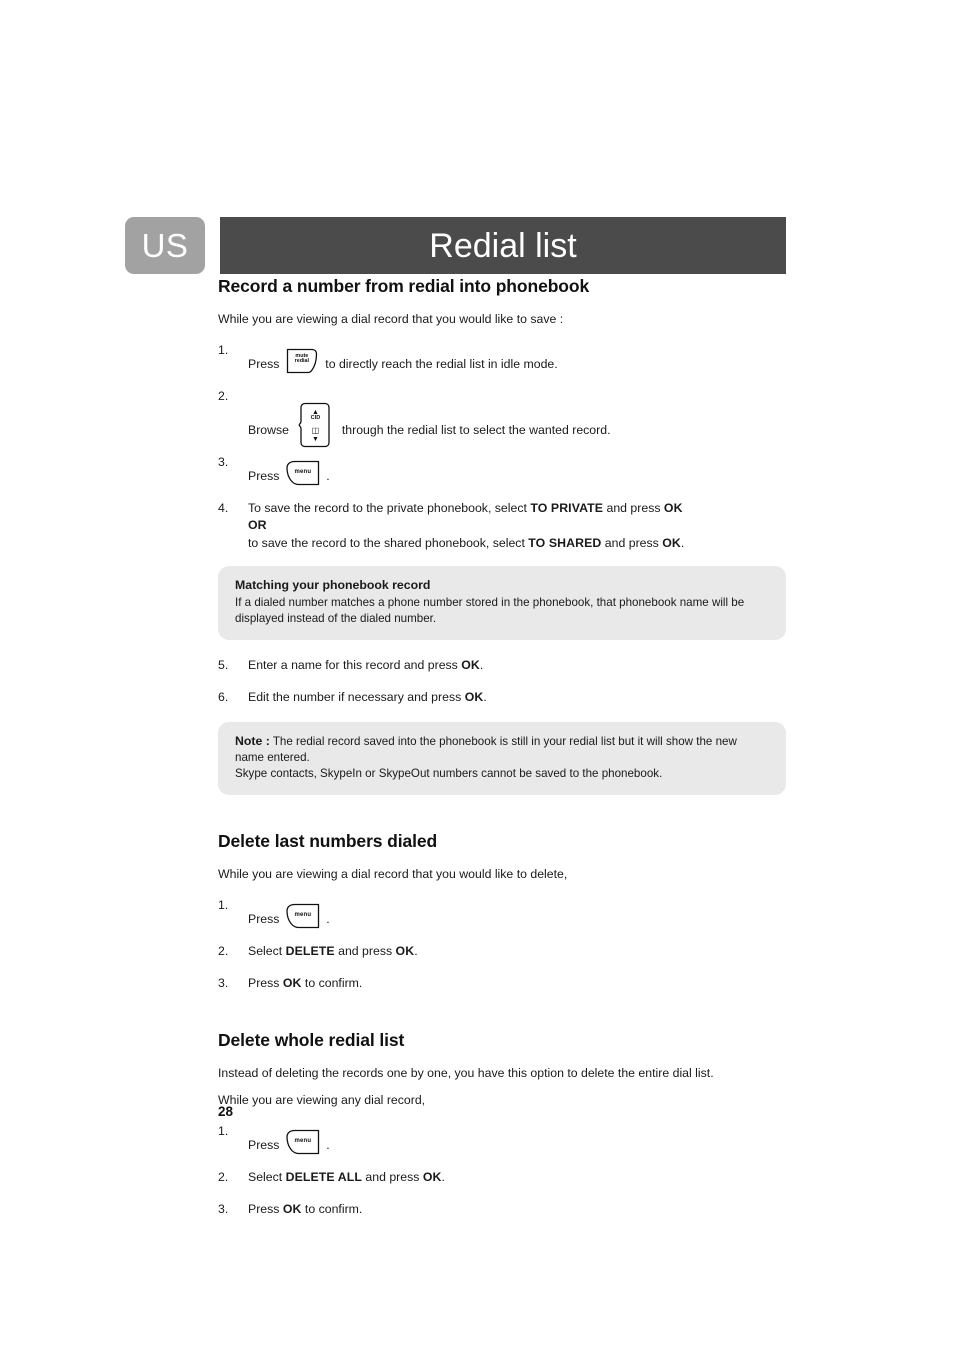 The height and width of the screenshot is (1351, 954). Describe the element at coordinates (223, 508) in the screenshot. I see `step-number: 4.` at that location.